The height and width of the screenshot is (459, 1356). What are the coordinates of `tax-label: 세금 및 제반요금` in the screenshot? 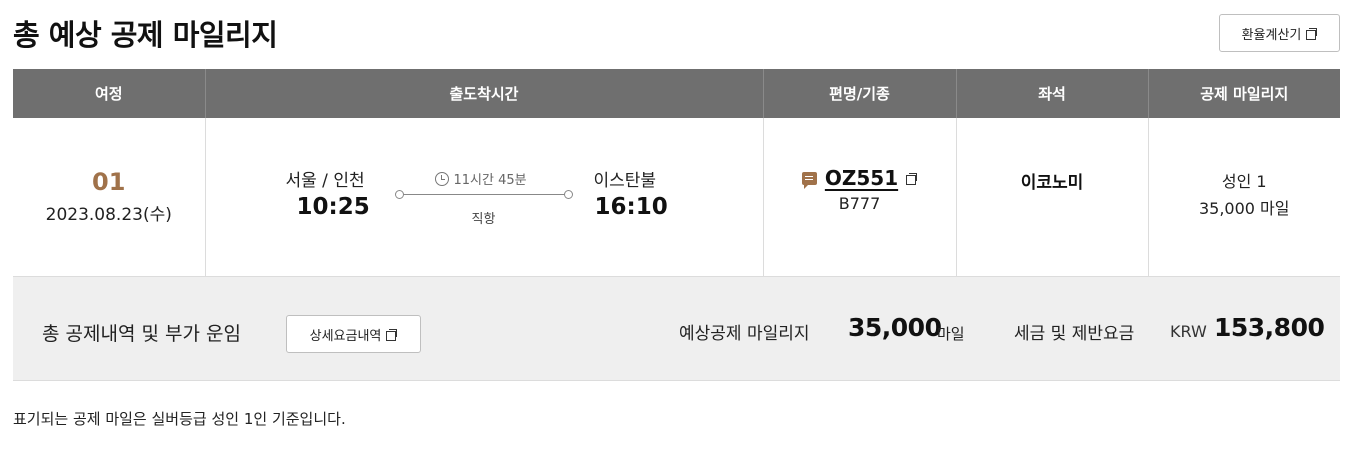 It's located at (1074, 334).